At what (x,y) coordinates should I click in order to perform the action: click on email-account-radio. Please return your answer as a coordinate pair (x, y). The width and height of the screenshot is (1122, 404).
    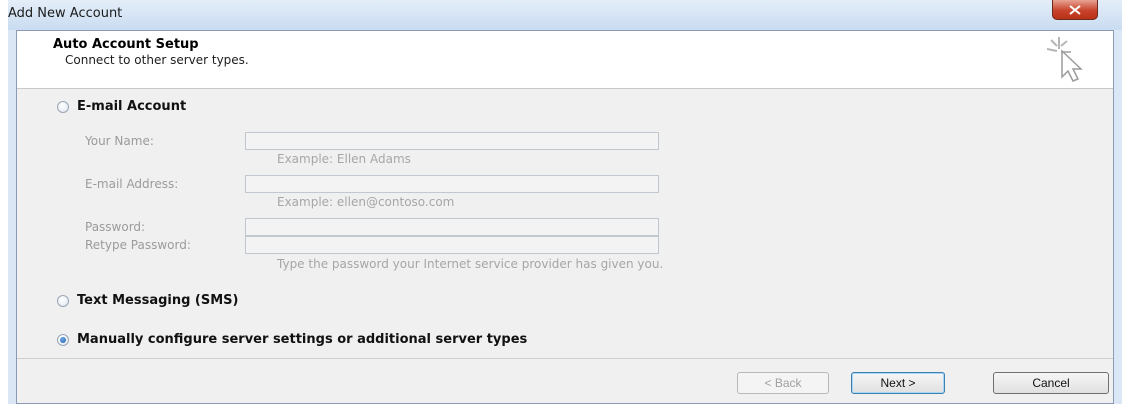
    Looking at the image, I should click on (63, 106).